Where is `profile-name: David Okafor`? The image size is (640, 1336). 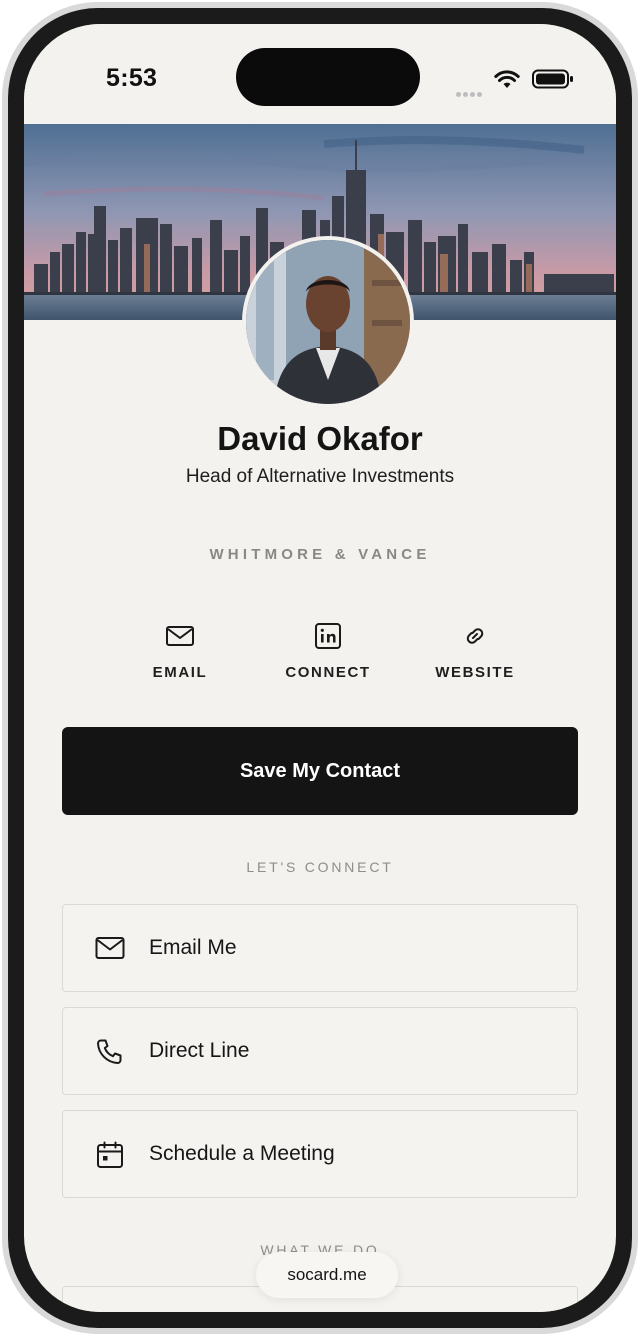 profile-name: David Okafor is located at coordinates (320, 438).